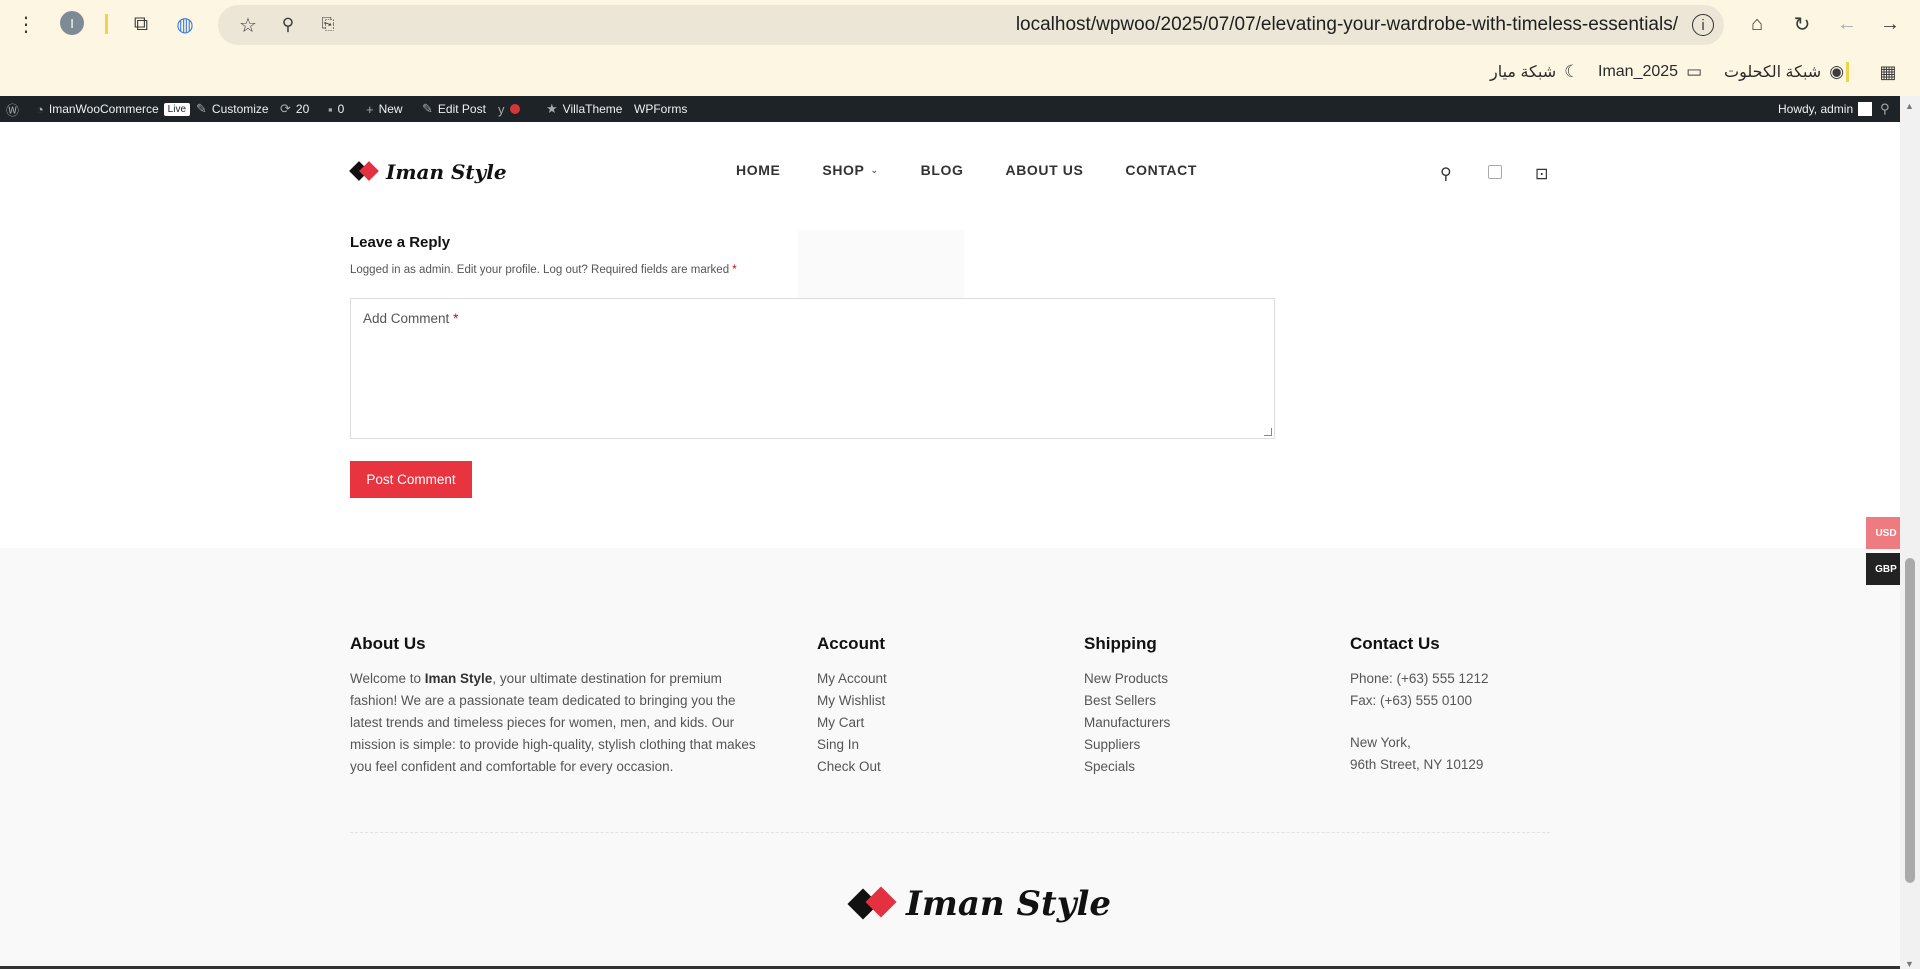 The width and height of the screenshot is (1920, 969). I want to click on footer-link-my-wishlist: My Wishlist, so click(852, 701).